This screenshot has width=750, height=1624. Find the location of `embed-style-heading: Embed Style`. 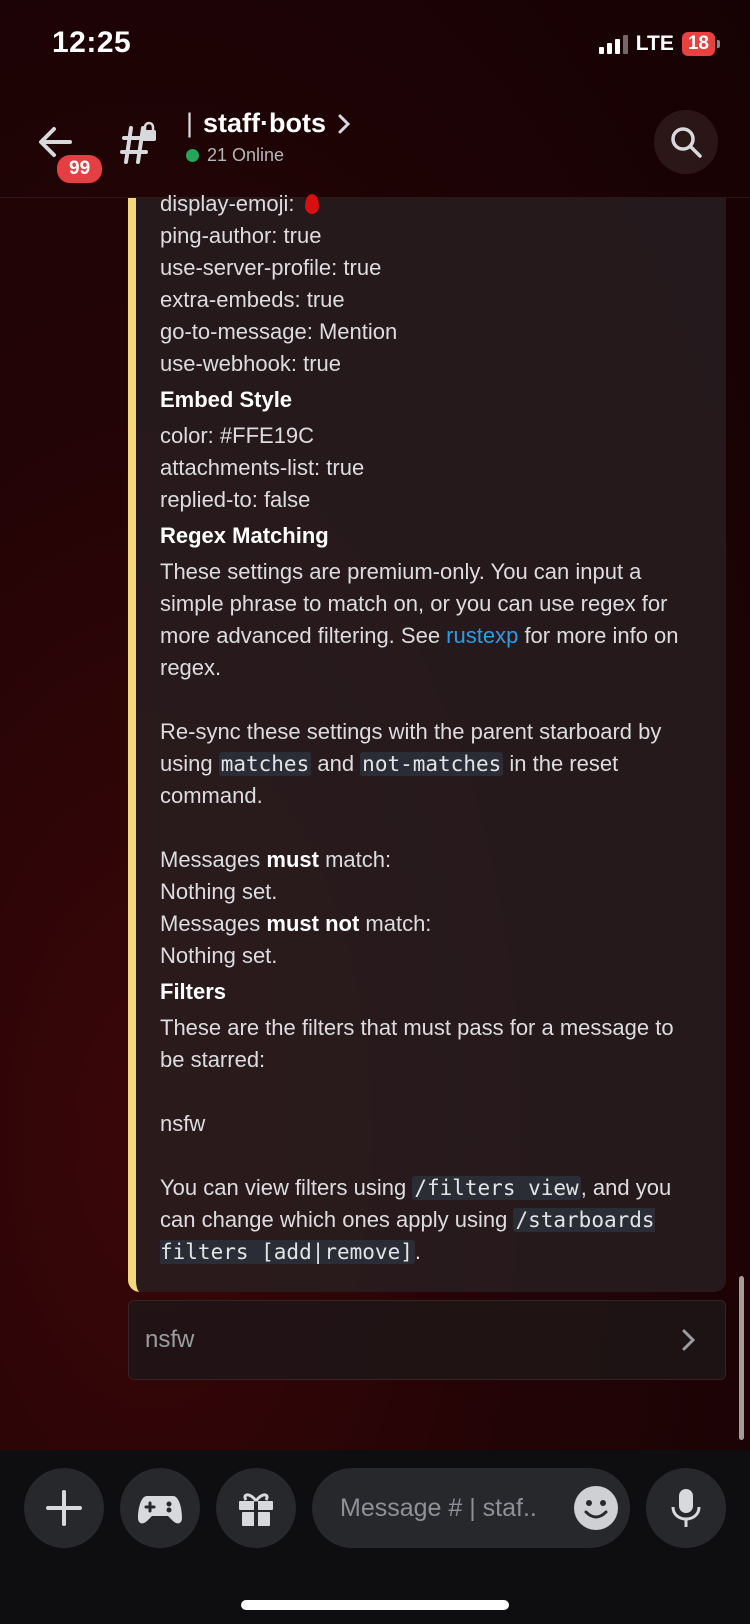

embed-style-heading: Embed Style is located at coordinates (226, 399).